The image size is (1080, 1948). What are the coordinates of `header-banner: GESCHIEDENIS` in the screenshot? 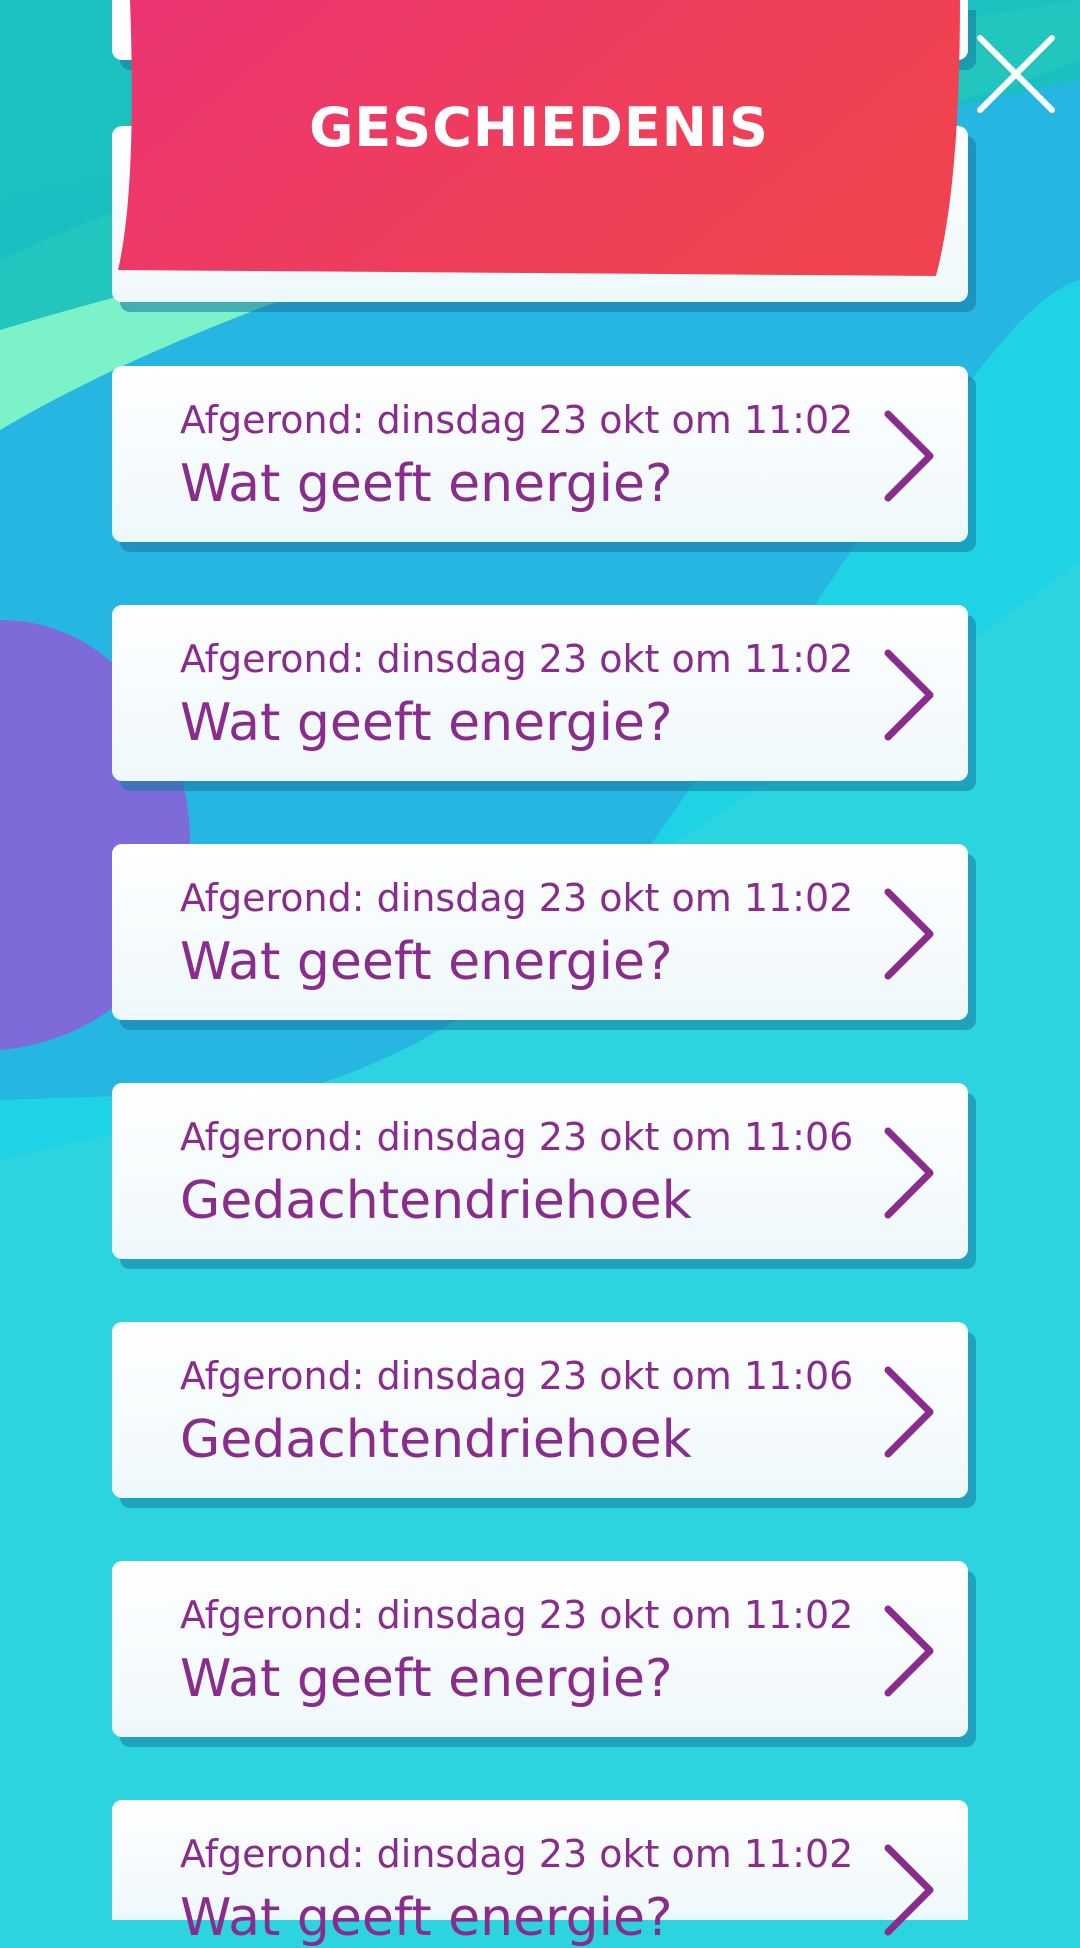 It's located at (539, 138).